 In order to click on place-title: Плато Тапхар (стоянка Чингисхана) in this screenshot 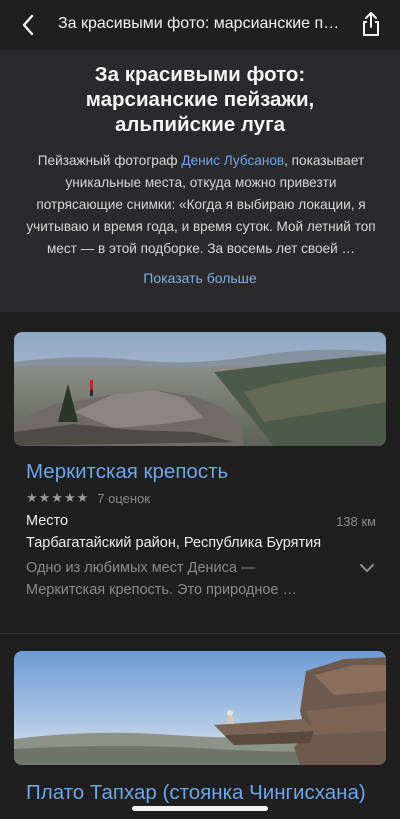, I will do `click(196, 793)`.